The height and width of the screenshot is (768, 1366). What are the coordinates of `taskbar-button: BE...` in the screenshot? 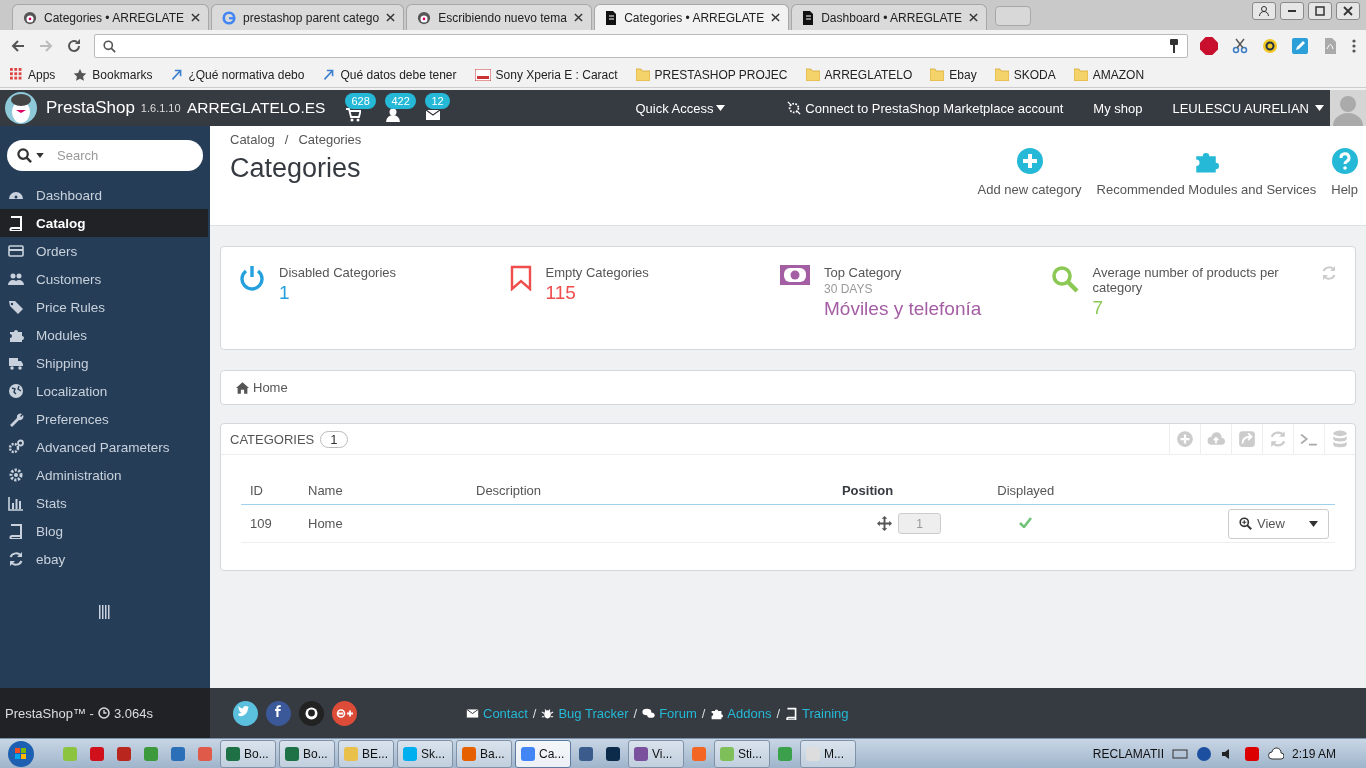 It's located at (366, 753).